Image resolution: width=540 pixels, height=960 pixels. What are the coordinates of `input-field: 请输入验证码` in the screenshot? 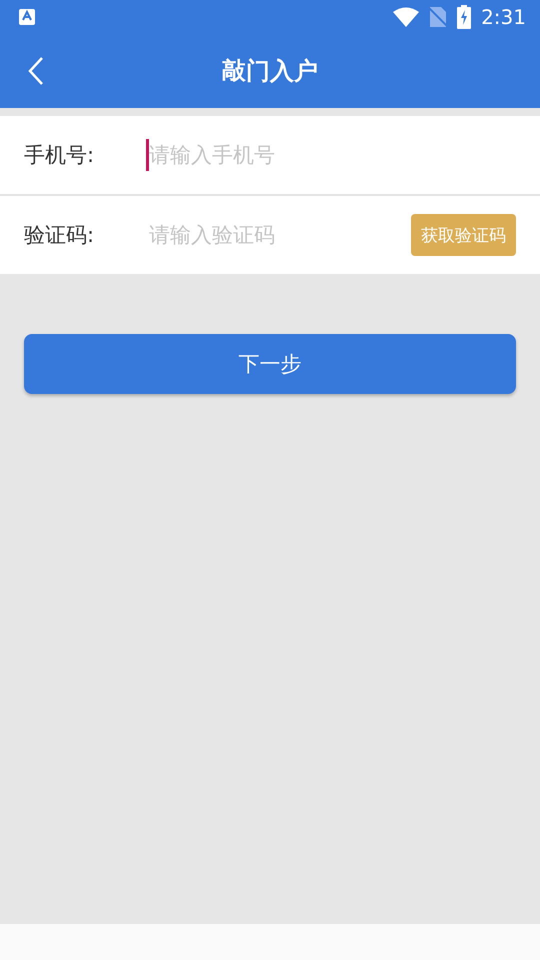 It's located at (267, 235).